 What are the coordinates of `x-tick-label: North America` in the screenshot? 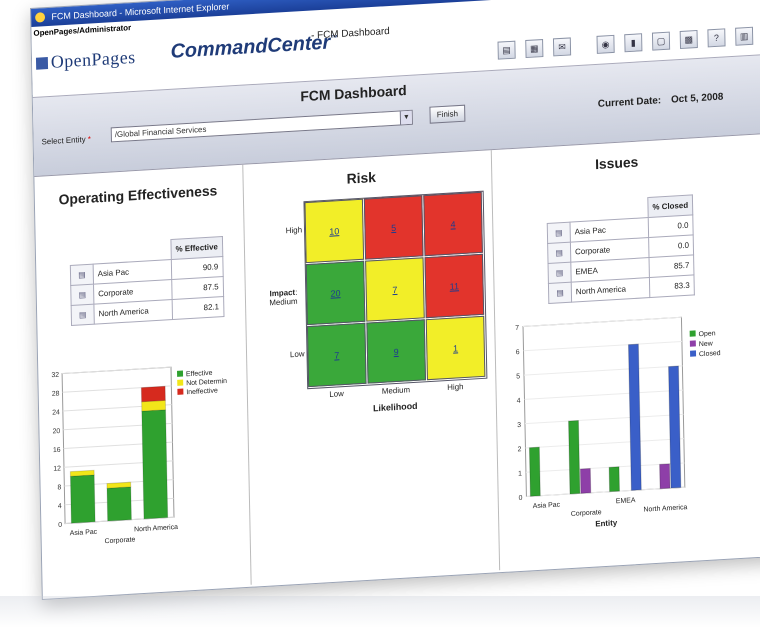 It's located at (156, 529).